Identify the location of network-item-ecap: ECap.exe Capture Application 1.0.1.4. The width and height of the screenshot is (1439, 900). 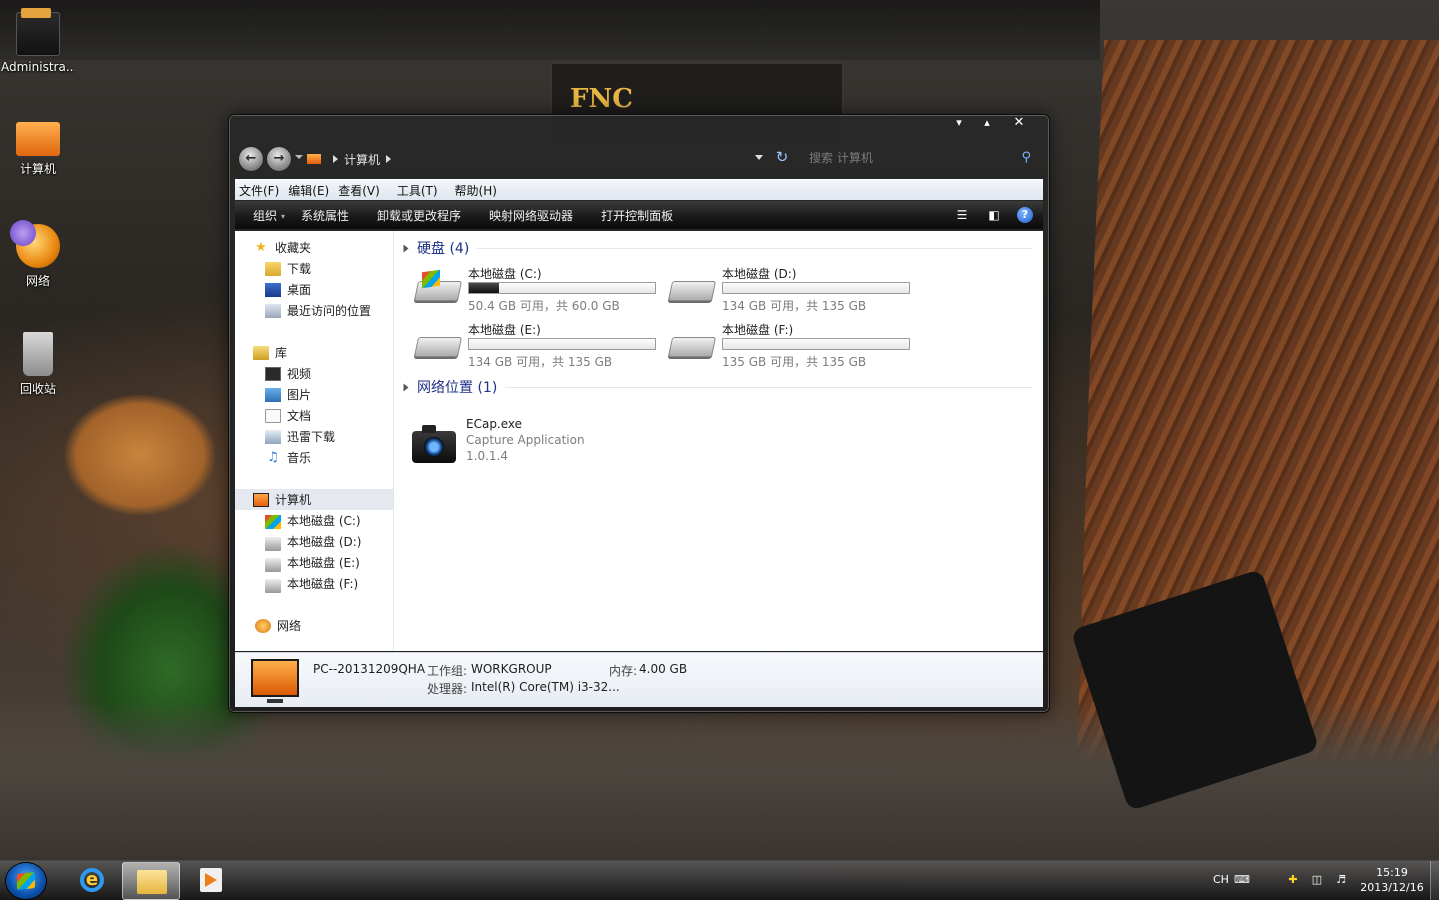
(520, 442).